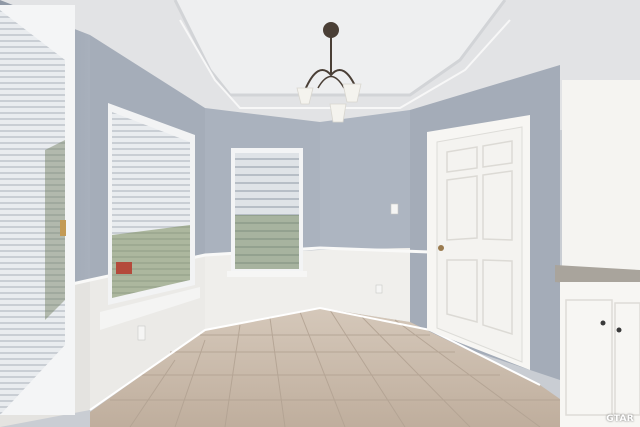 The image size is (640, 427). Describe the element at coordinates (620, 419) in the screenshot. I see `watermark-logo: GTAR` at that location.